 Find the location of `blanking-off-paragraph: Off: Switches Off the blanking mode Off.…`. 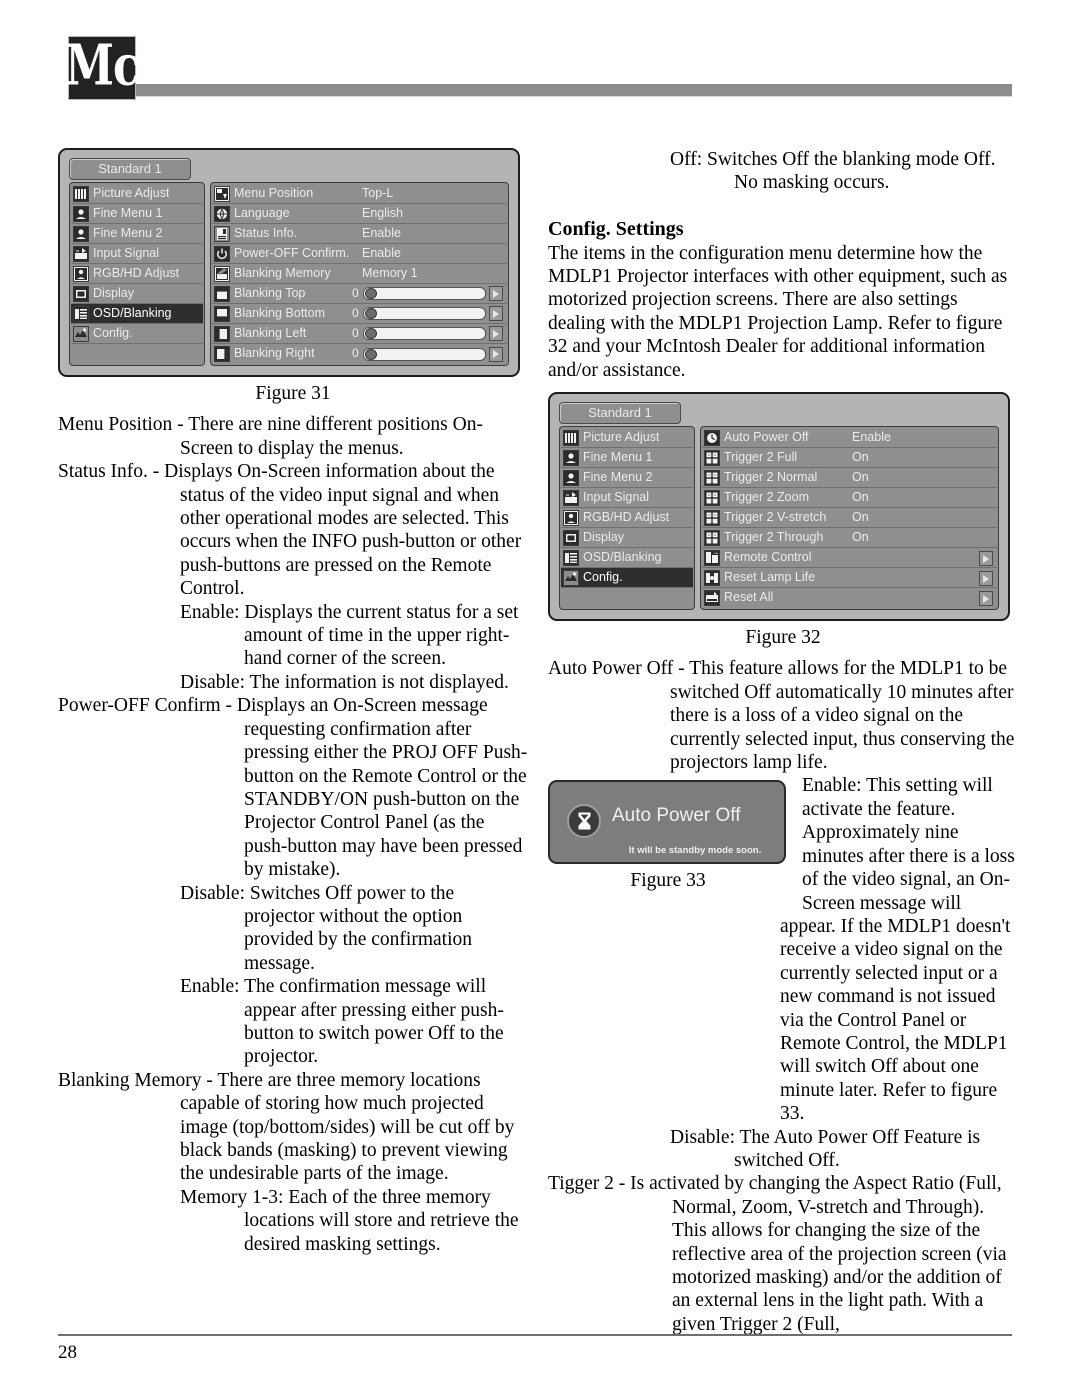

blanking-off-paragraph: Off: Switches Off the blanking mode Off.… is located at coordinates (833, 171).